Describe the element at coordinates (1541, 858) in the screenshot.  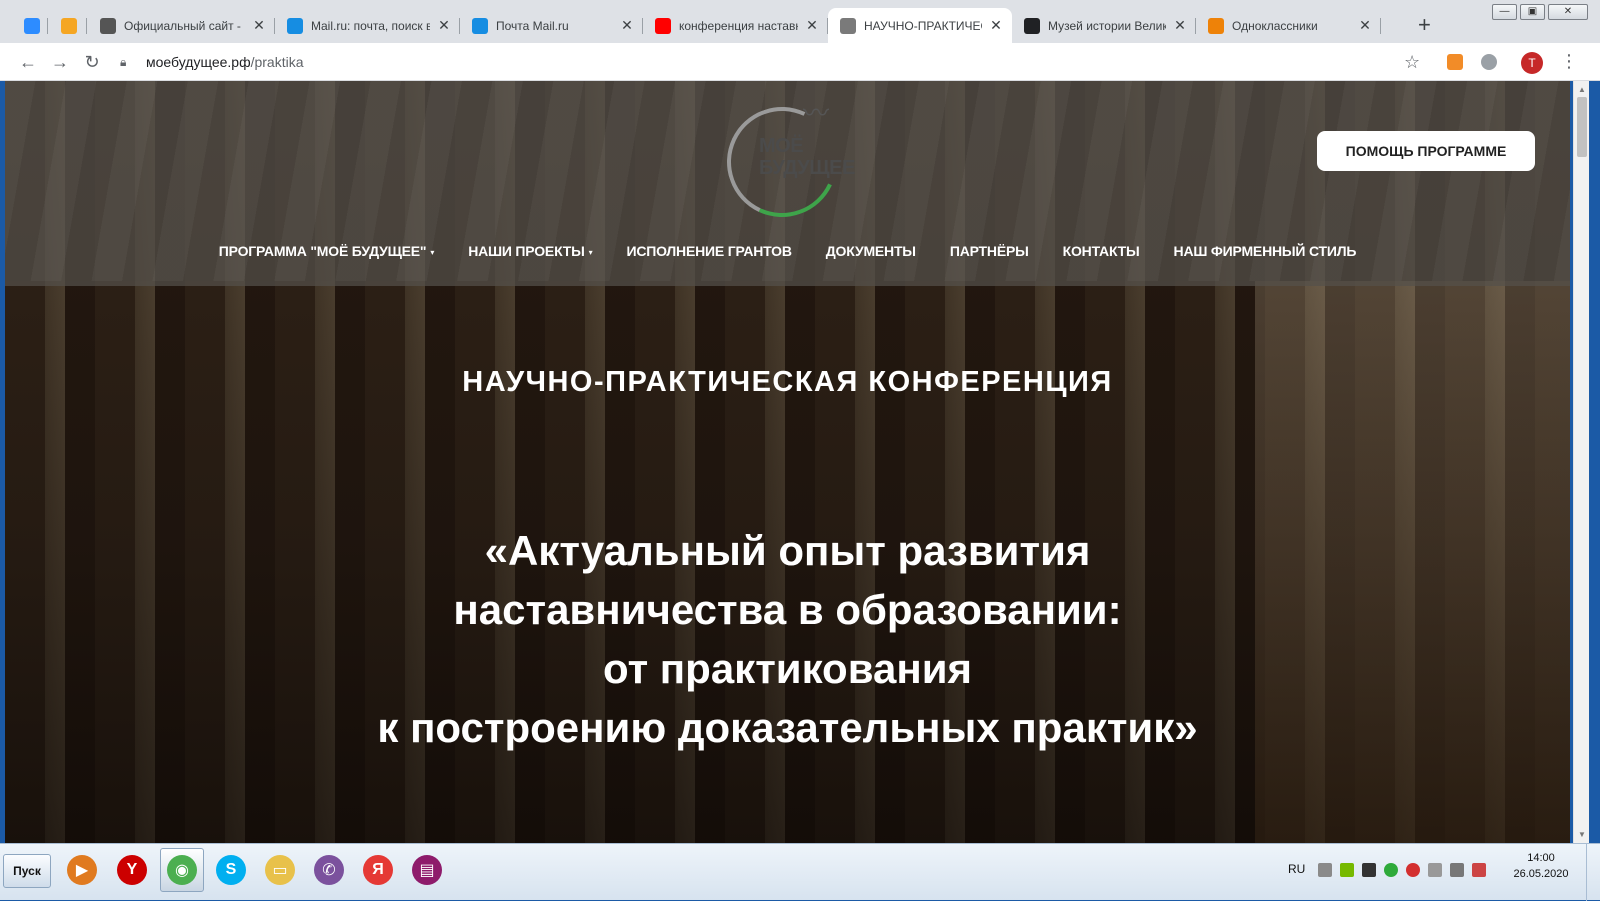
I see `clock-time: 14:00` at that location.